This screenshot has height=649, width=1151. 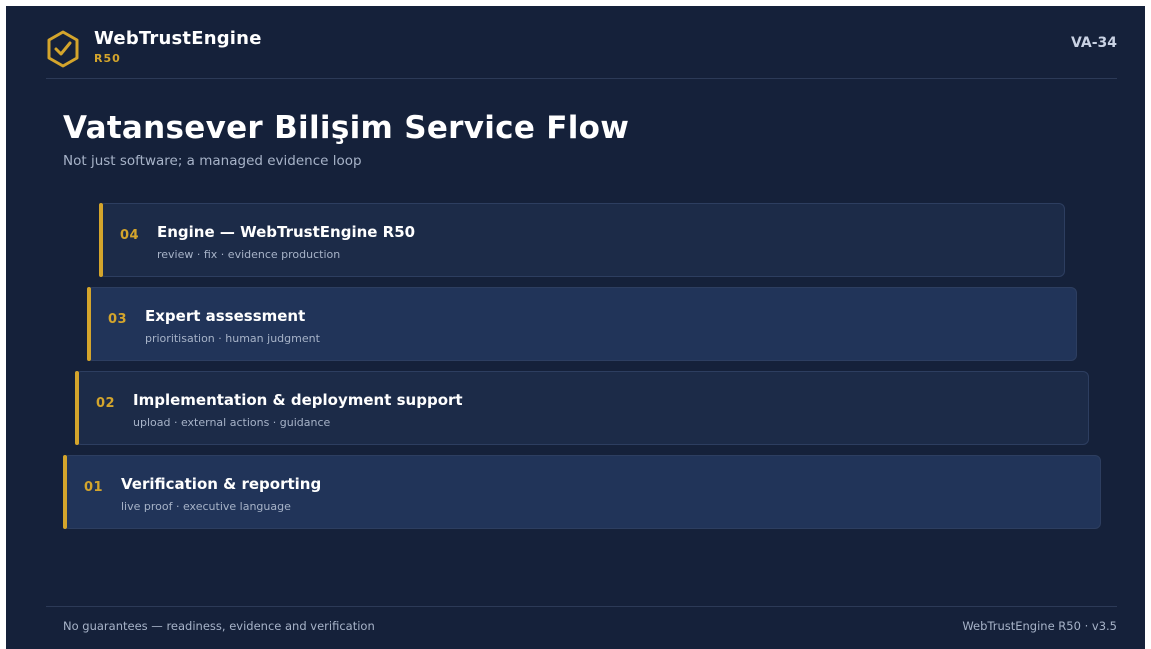 I want to click on step-number: 01, so click(x=94, y=487).